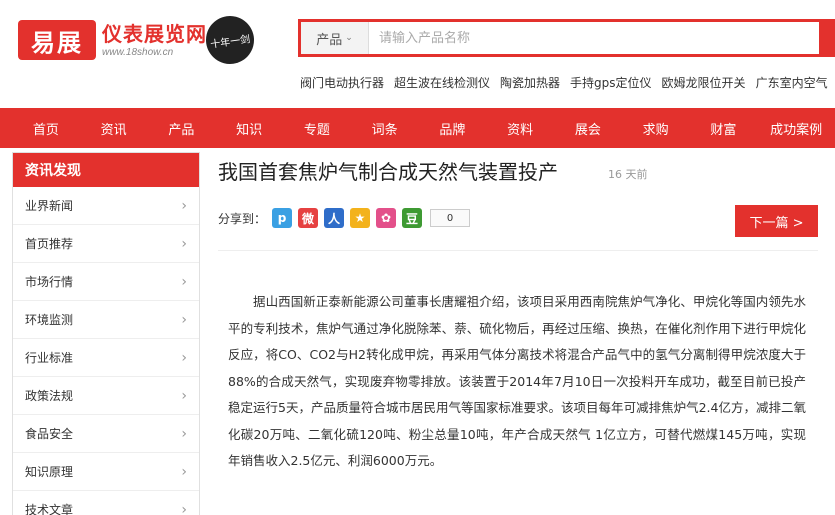 This screenshot has width=835, height=515. Describe the element at coordinates (349, 38) in the screenshot. I see `chevron-down-icon: ⌄` at that location.